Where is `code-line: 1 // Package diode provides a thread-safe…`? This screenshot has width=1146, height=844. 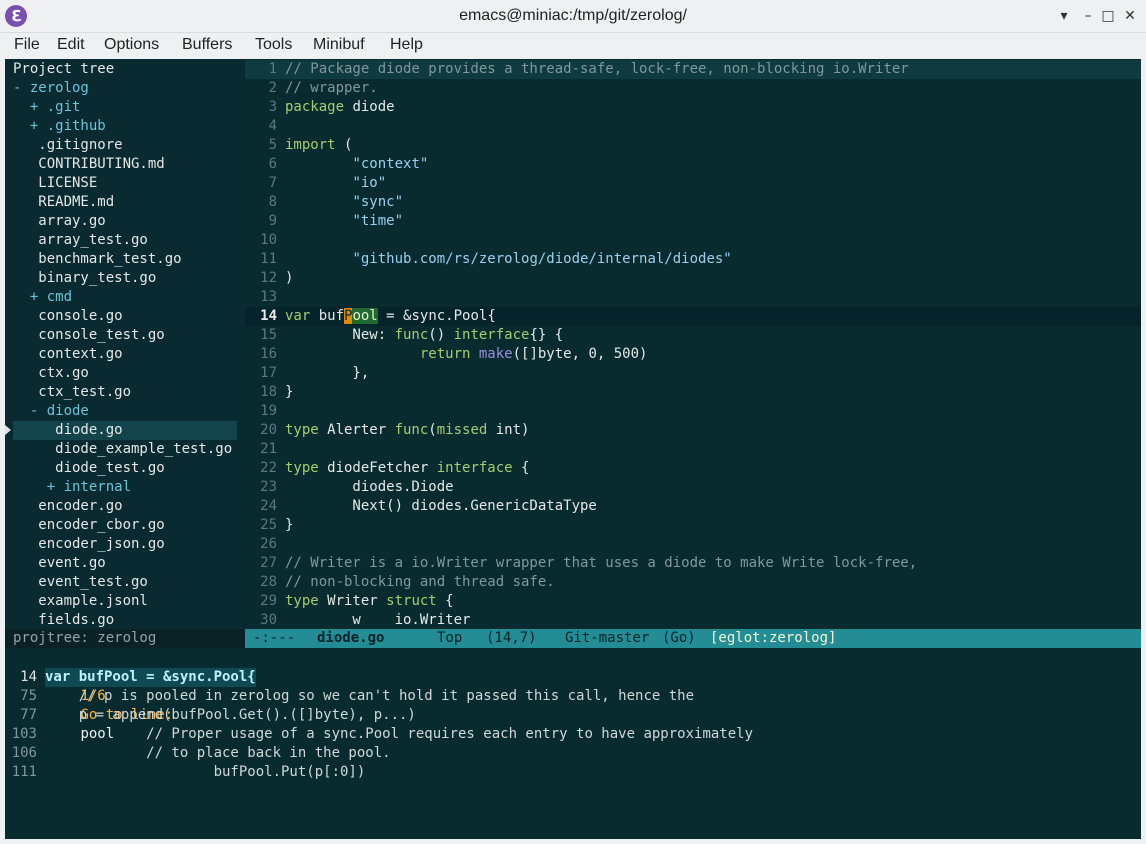 code-line: 1 // Package diode provides a thread-safe… is located at coordinates (693, 69).